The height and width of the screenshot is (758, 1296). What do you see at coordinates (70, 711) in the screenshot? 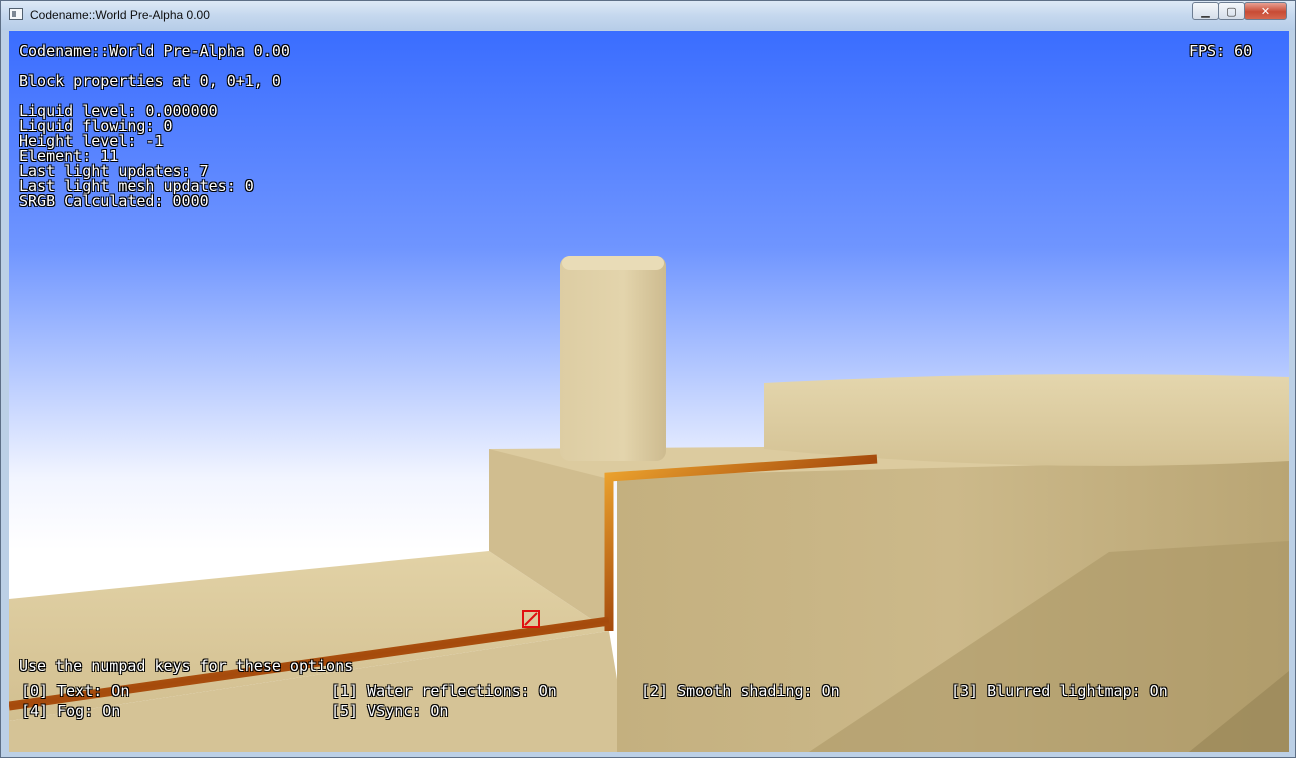
I see `option-fog-toggle: [4] Fog: On` at bounding box center [70, 711].